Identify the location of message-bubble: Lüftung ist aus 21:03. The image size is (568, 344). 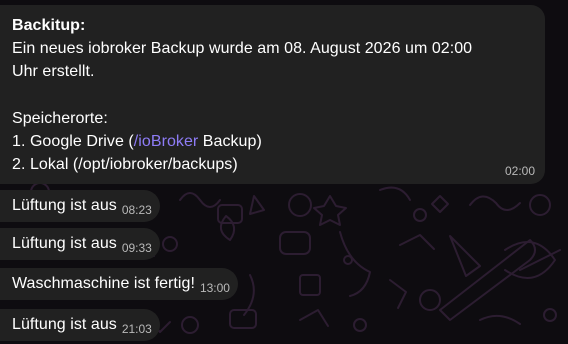
(80, 325).